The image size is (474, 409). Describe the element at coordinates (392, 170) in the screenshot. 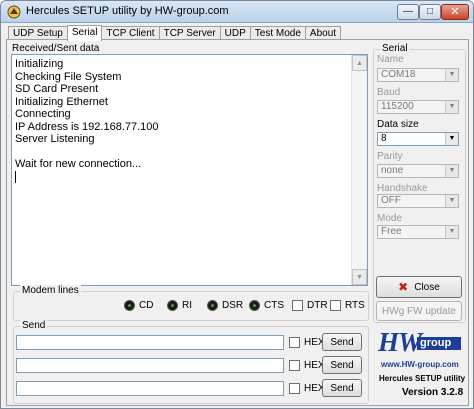

I see `parity-value: none` at that location.